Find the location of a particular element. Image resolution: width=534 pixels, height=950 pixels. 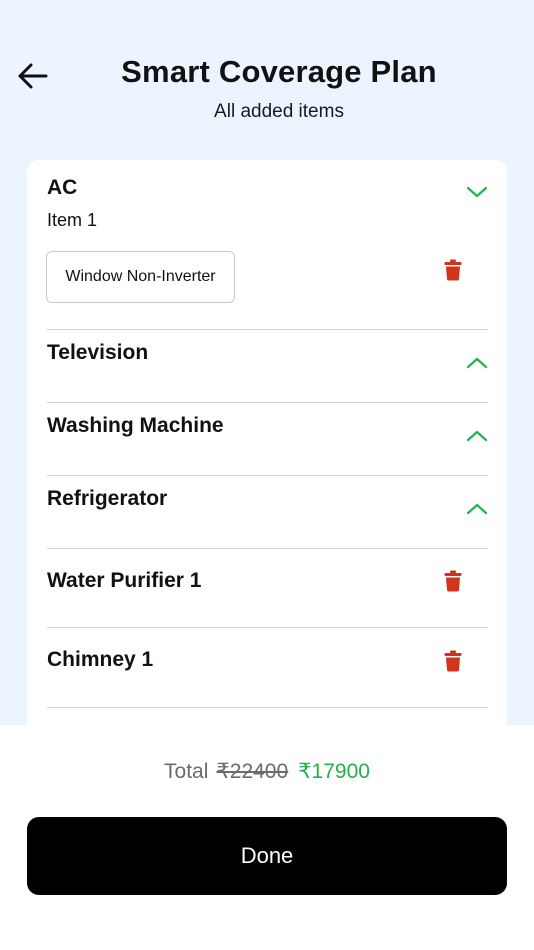

total-label: Total is located at coordinates (186, 771).